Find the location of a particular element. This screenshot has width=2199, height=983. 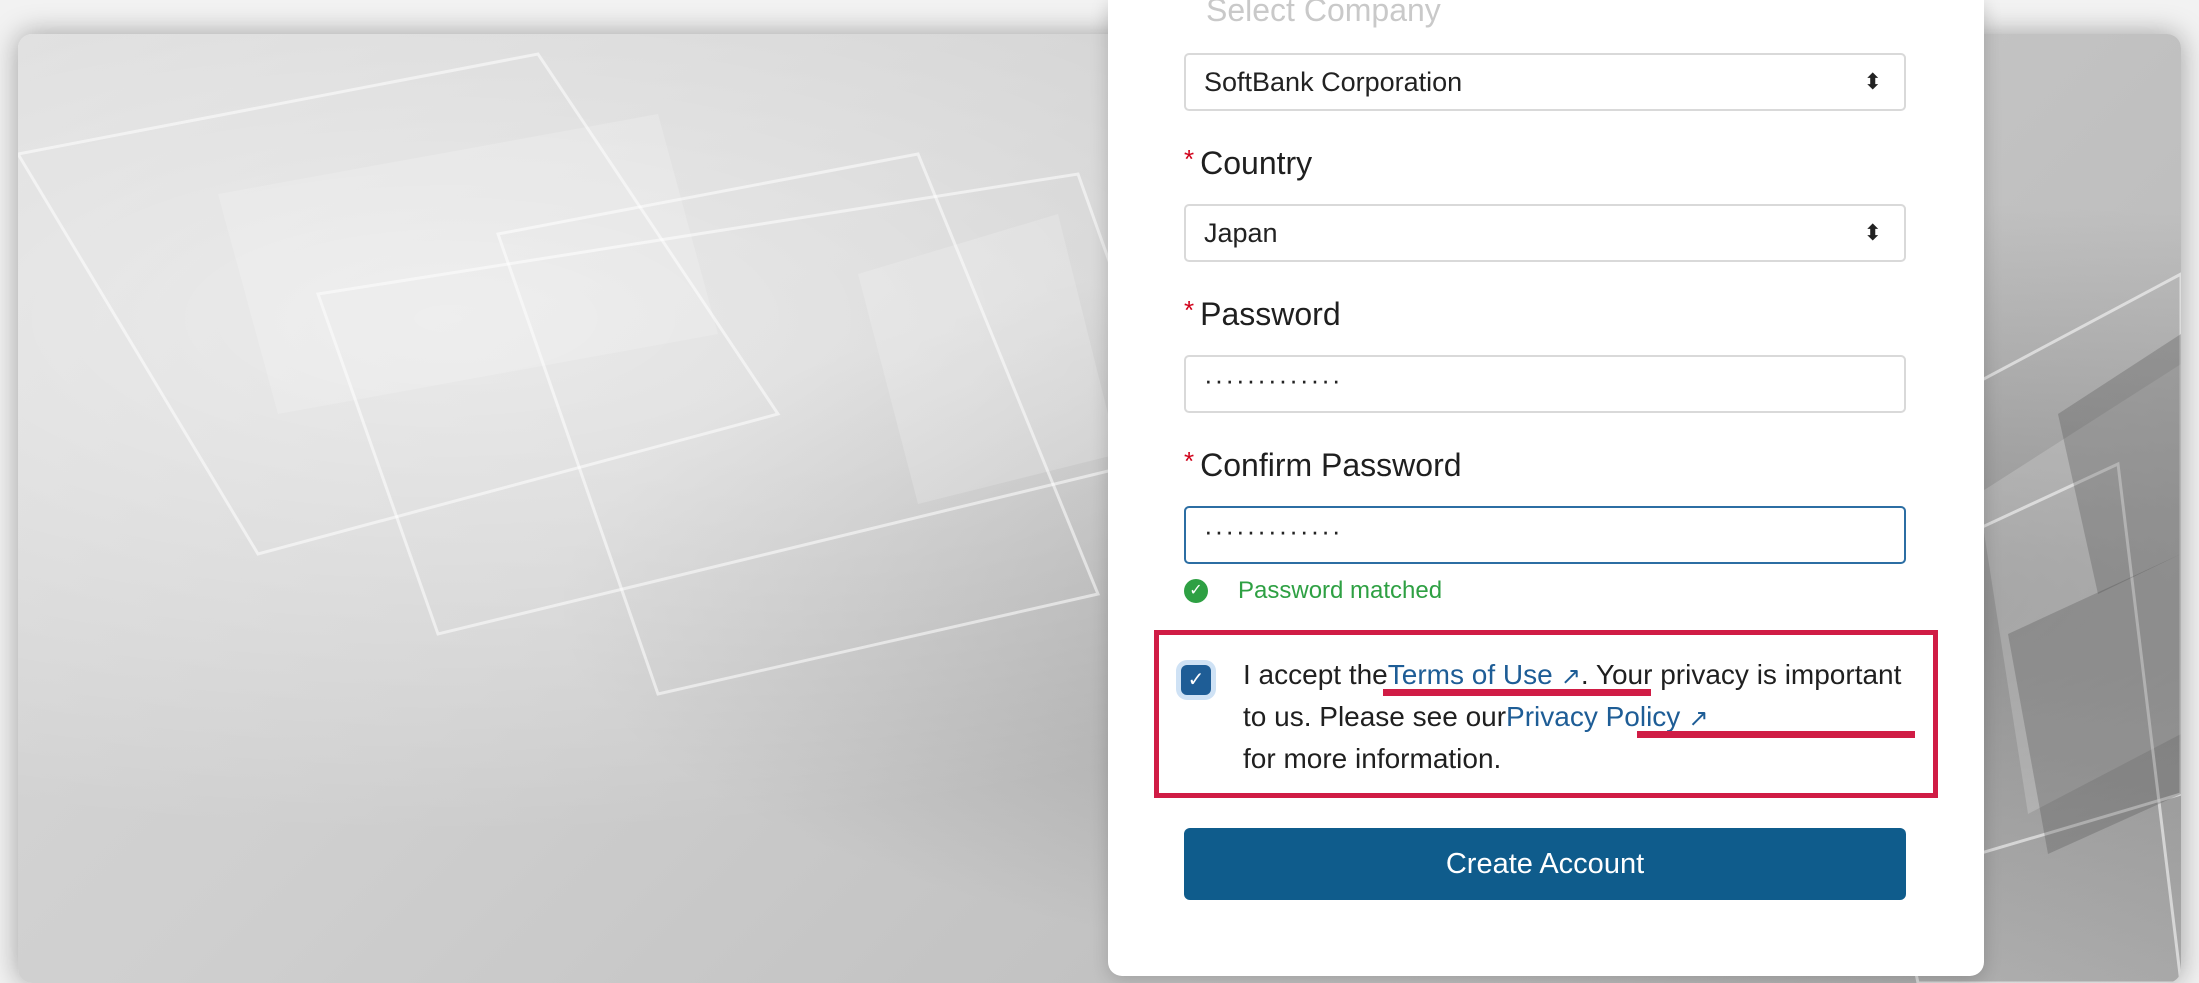

country-label: * Country is located at coordinates (1248, 163).